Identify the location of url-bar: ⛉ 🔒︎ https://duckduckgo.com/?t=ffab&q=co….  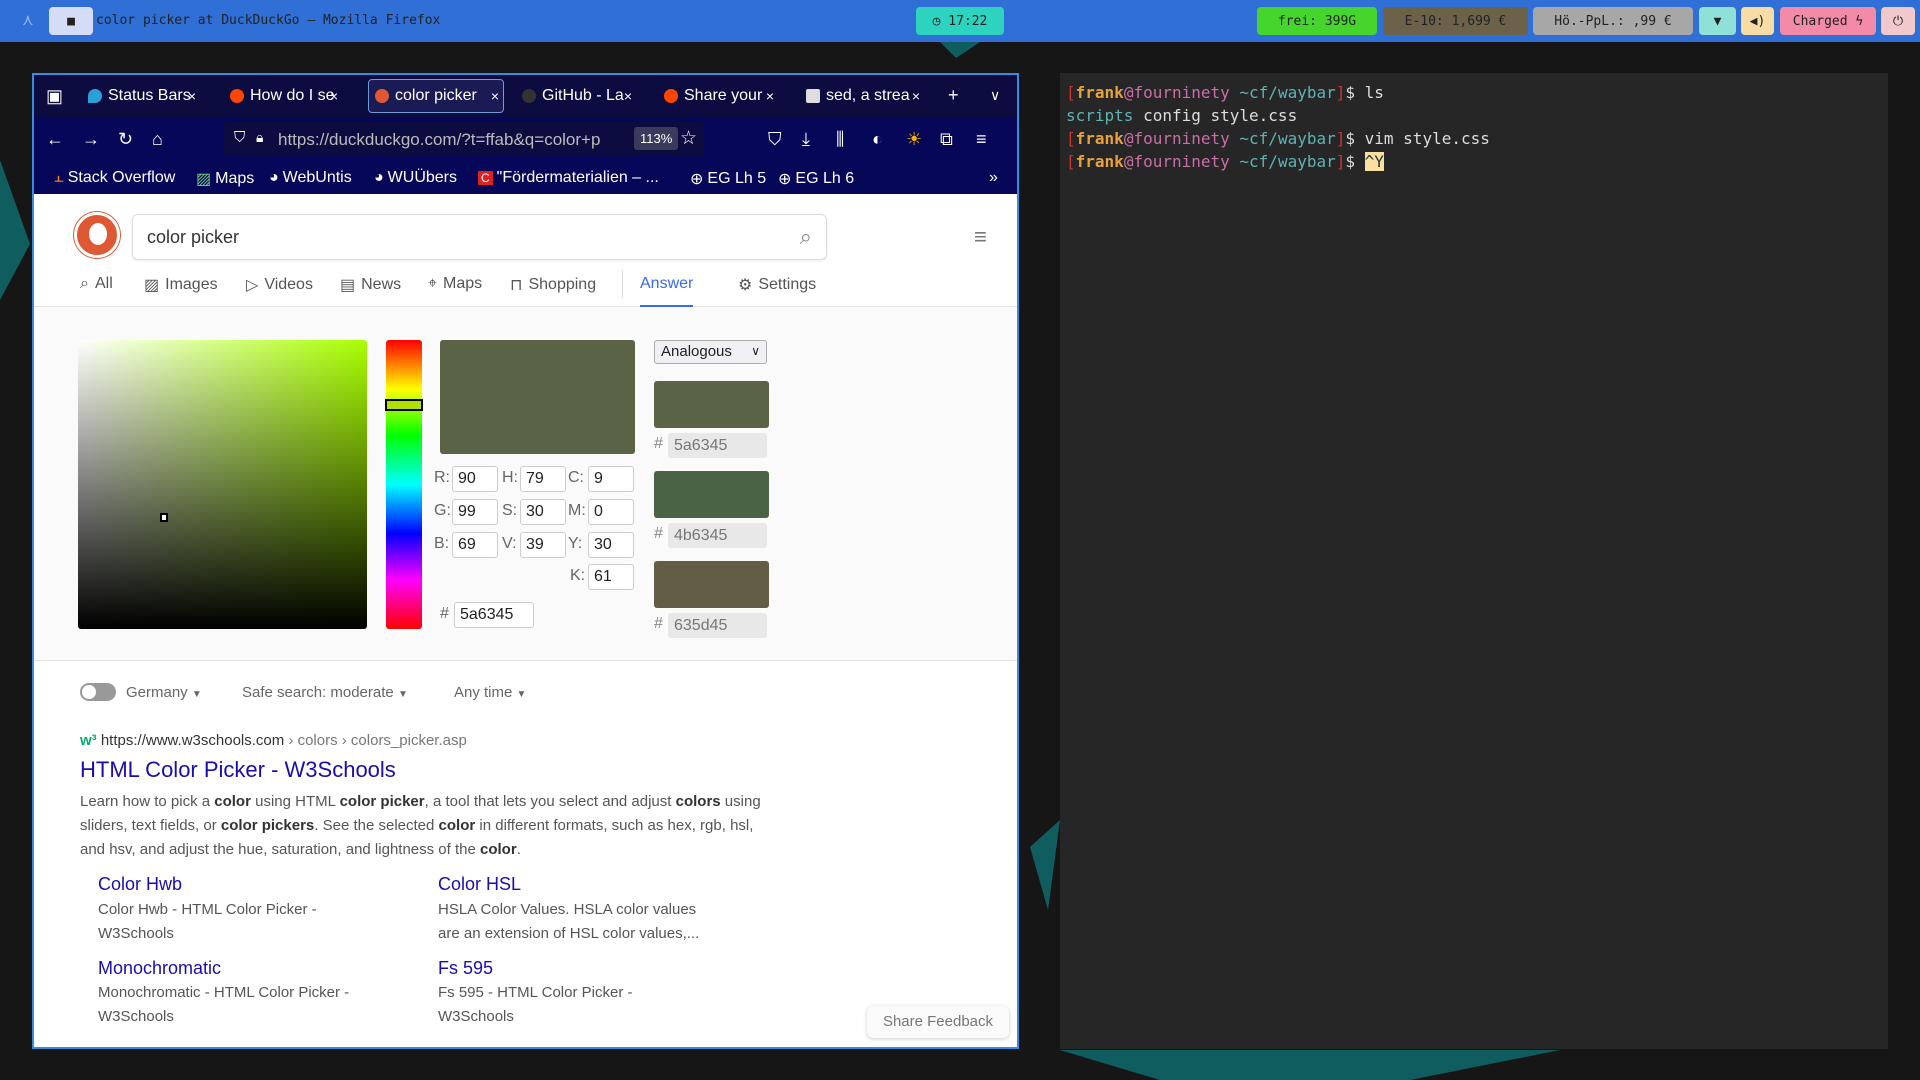
(464, 139).